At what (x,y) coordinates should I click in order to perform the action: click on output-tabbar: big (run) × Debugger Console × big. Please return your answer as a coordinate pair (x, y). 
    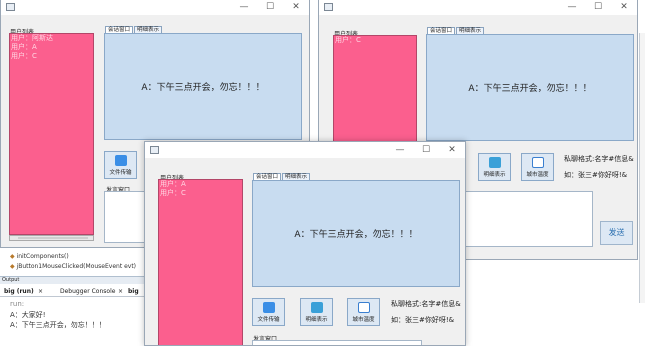
    Looking at the image, I should click on (73, 291).